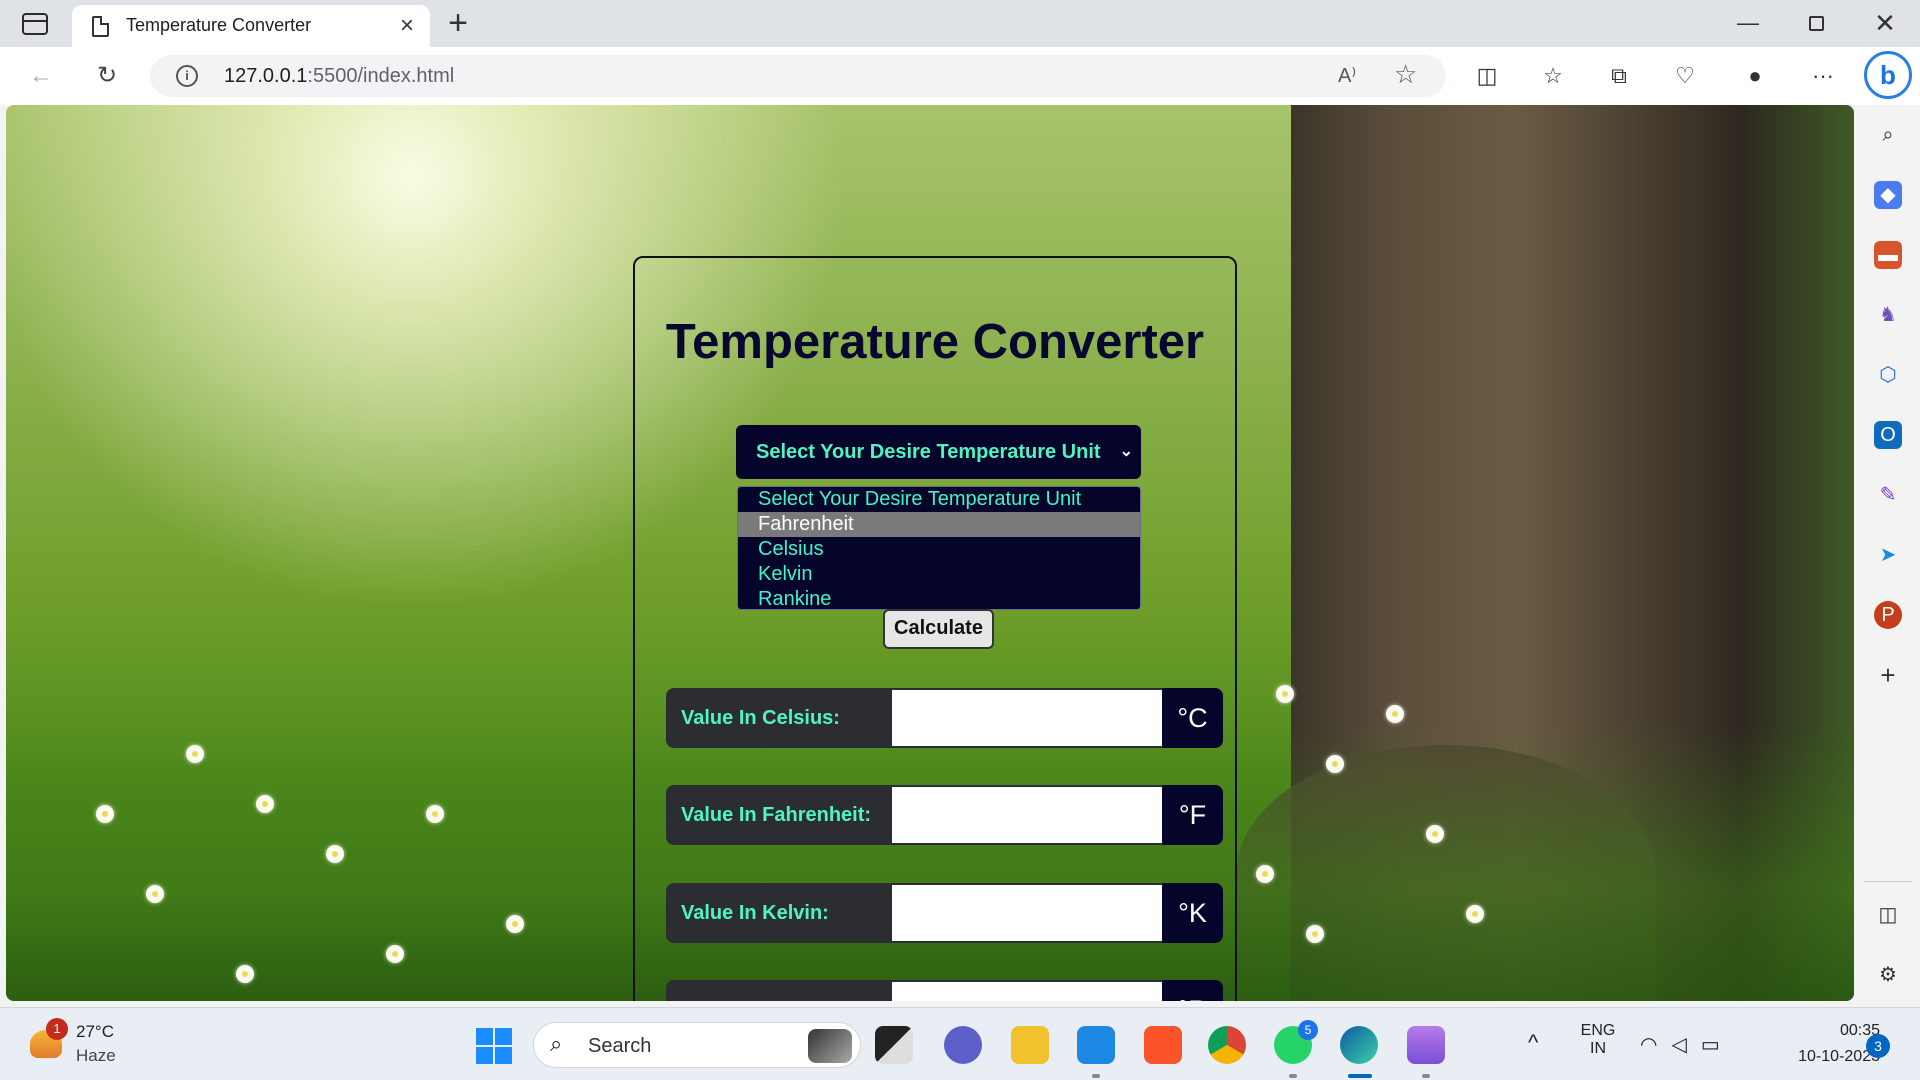 The width and height of the screenshot is (1920, 1080). I want to click on clock-date: 10-10-2023, so click(1820, 1057).